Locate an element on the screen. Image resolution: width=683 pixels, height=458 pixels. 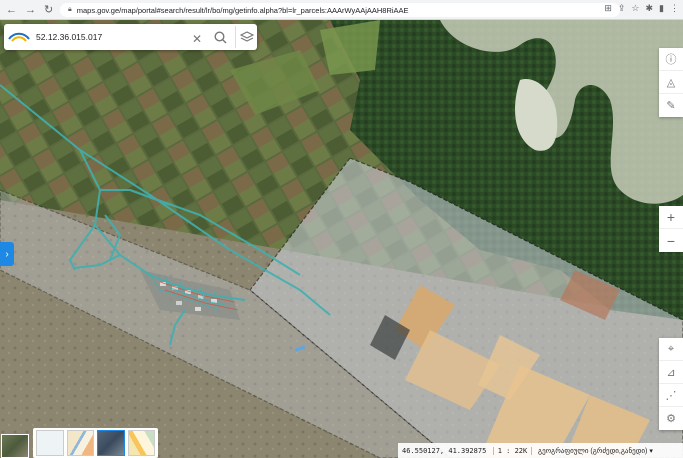
projection-label: გეოგრაფიული (გრძედი,განედი) is located at coordinates (593, 451).